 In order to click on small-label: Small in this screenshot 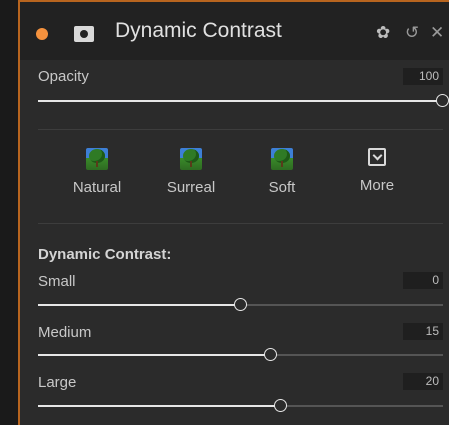, I will do `click(57, 281)`.